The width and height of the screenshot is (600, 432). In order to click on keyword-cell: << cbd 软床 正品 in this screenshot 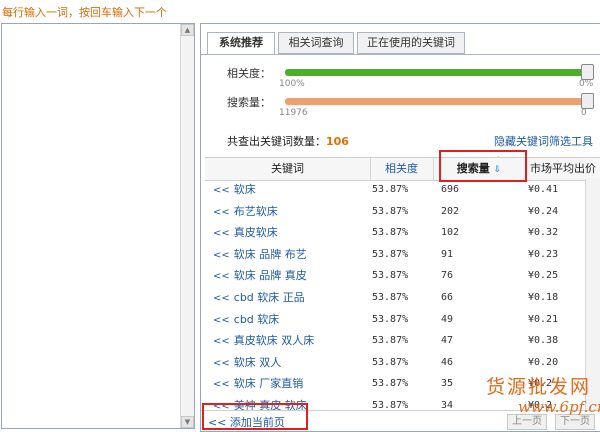, I will do `click(259, 297)`.